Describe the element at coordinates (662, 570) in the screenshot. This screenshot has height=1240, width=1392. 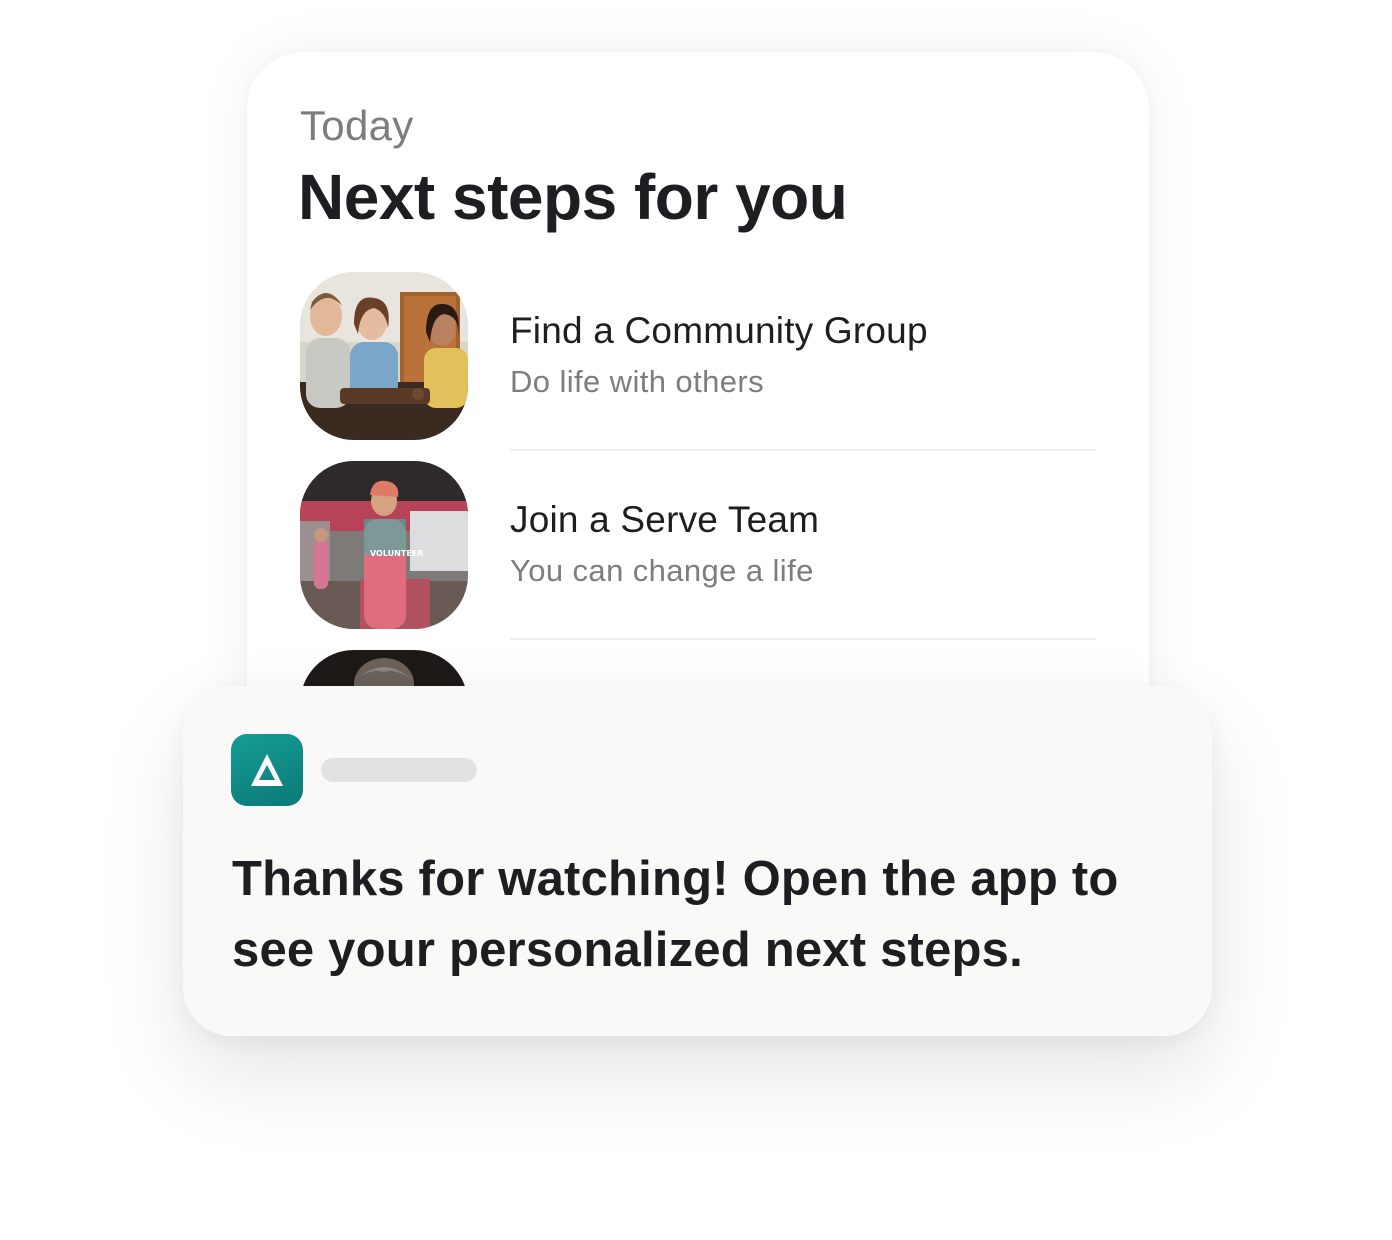
I see `step-subtitle: You can change a life` at that location.